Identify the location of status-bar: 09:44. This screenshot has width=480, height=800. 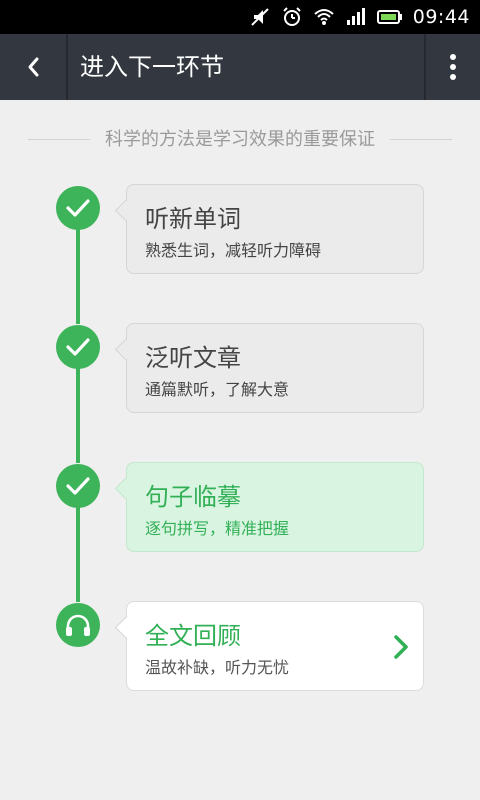
(240, 17).